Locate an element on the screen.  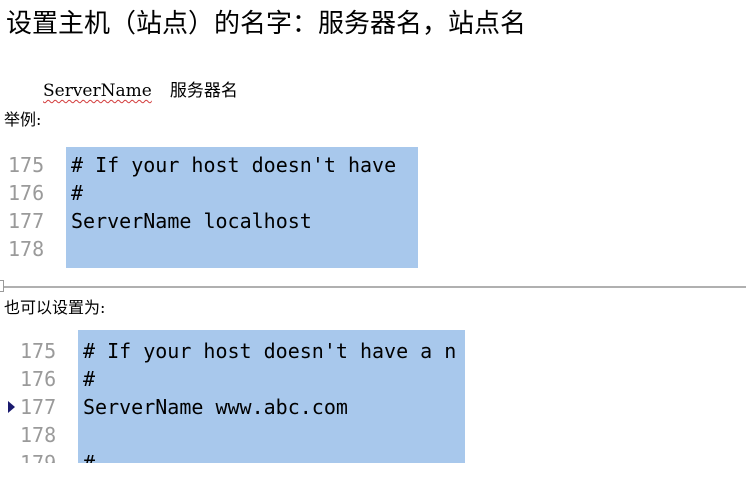
line-number: 179 is located at coordinates (38, 457).